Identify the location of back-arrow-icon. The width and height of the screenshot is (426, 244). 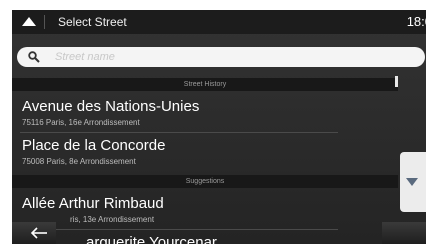
(38, 233).